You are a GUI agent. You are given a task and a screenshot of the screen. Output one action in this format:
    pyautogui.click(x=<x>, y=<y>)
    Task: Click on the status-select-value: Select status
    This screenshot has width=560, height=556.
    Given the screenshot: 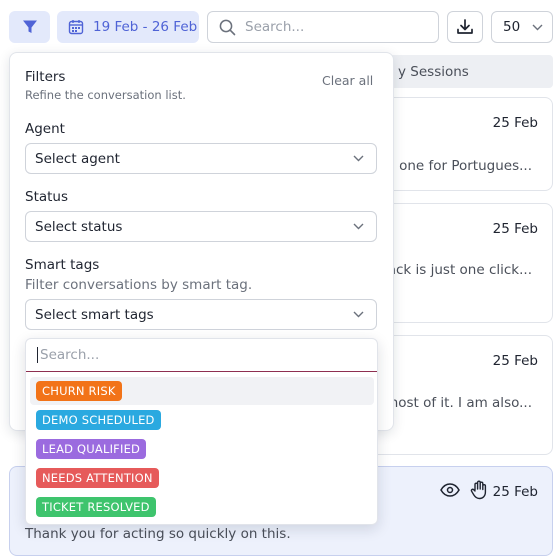 What is the action you would take?
    pyautogui.click(x=79, y=226)
    